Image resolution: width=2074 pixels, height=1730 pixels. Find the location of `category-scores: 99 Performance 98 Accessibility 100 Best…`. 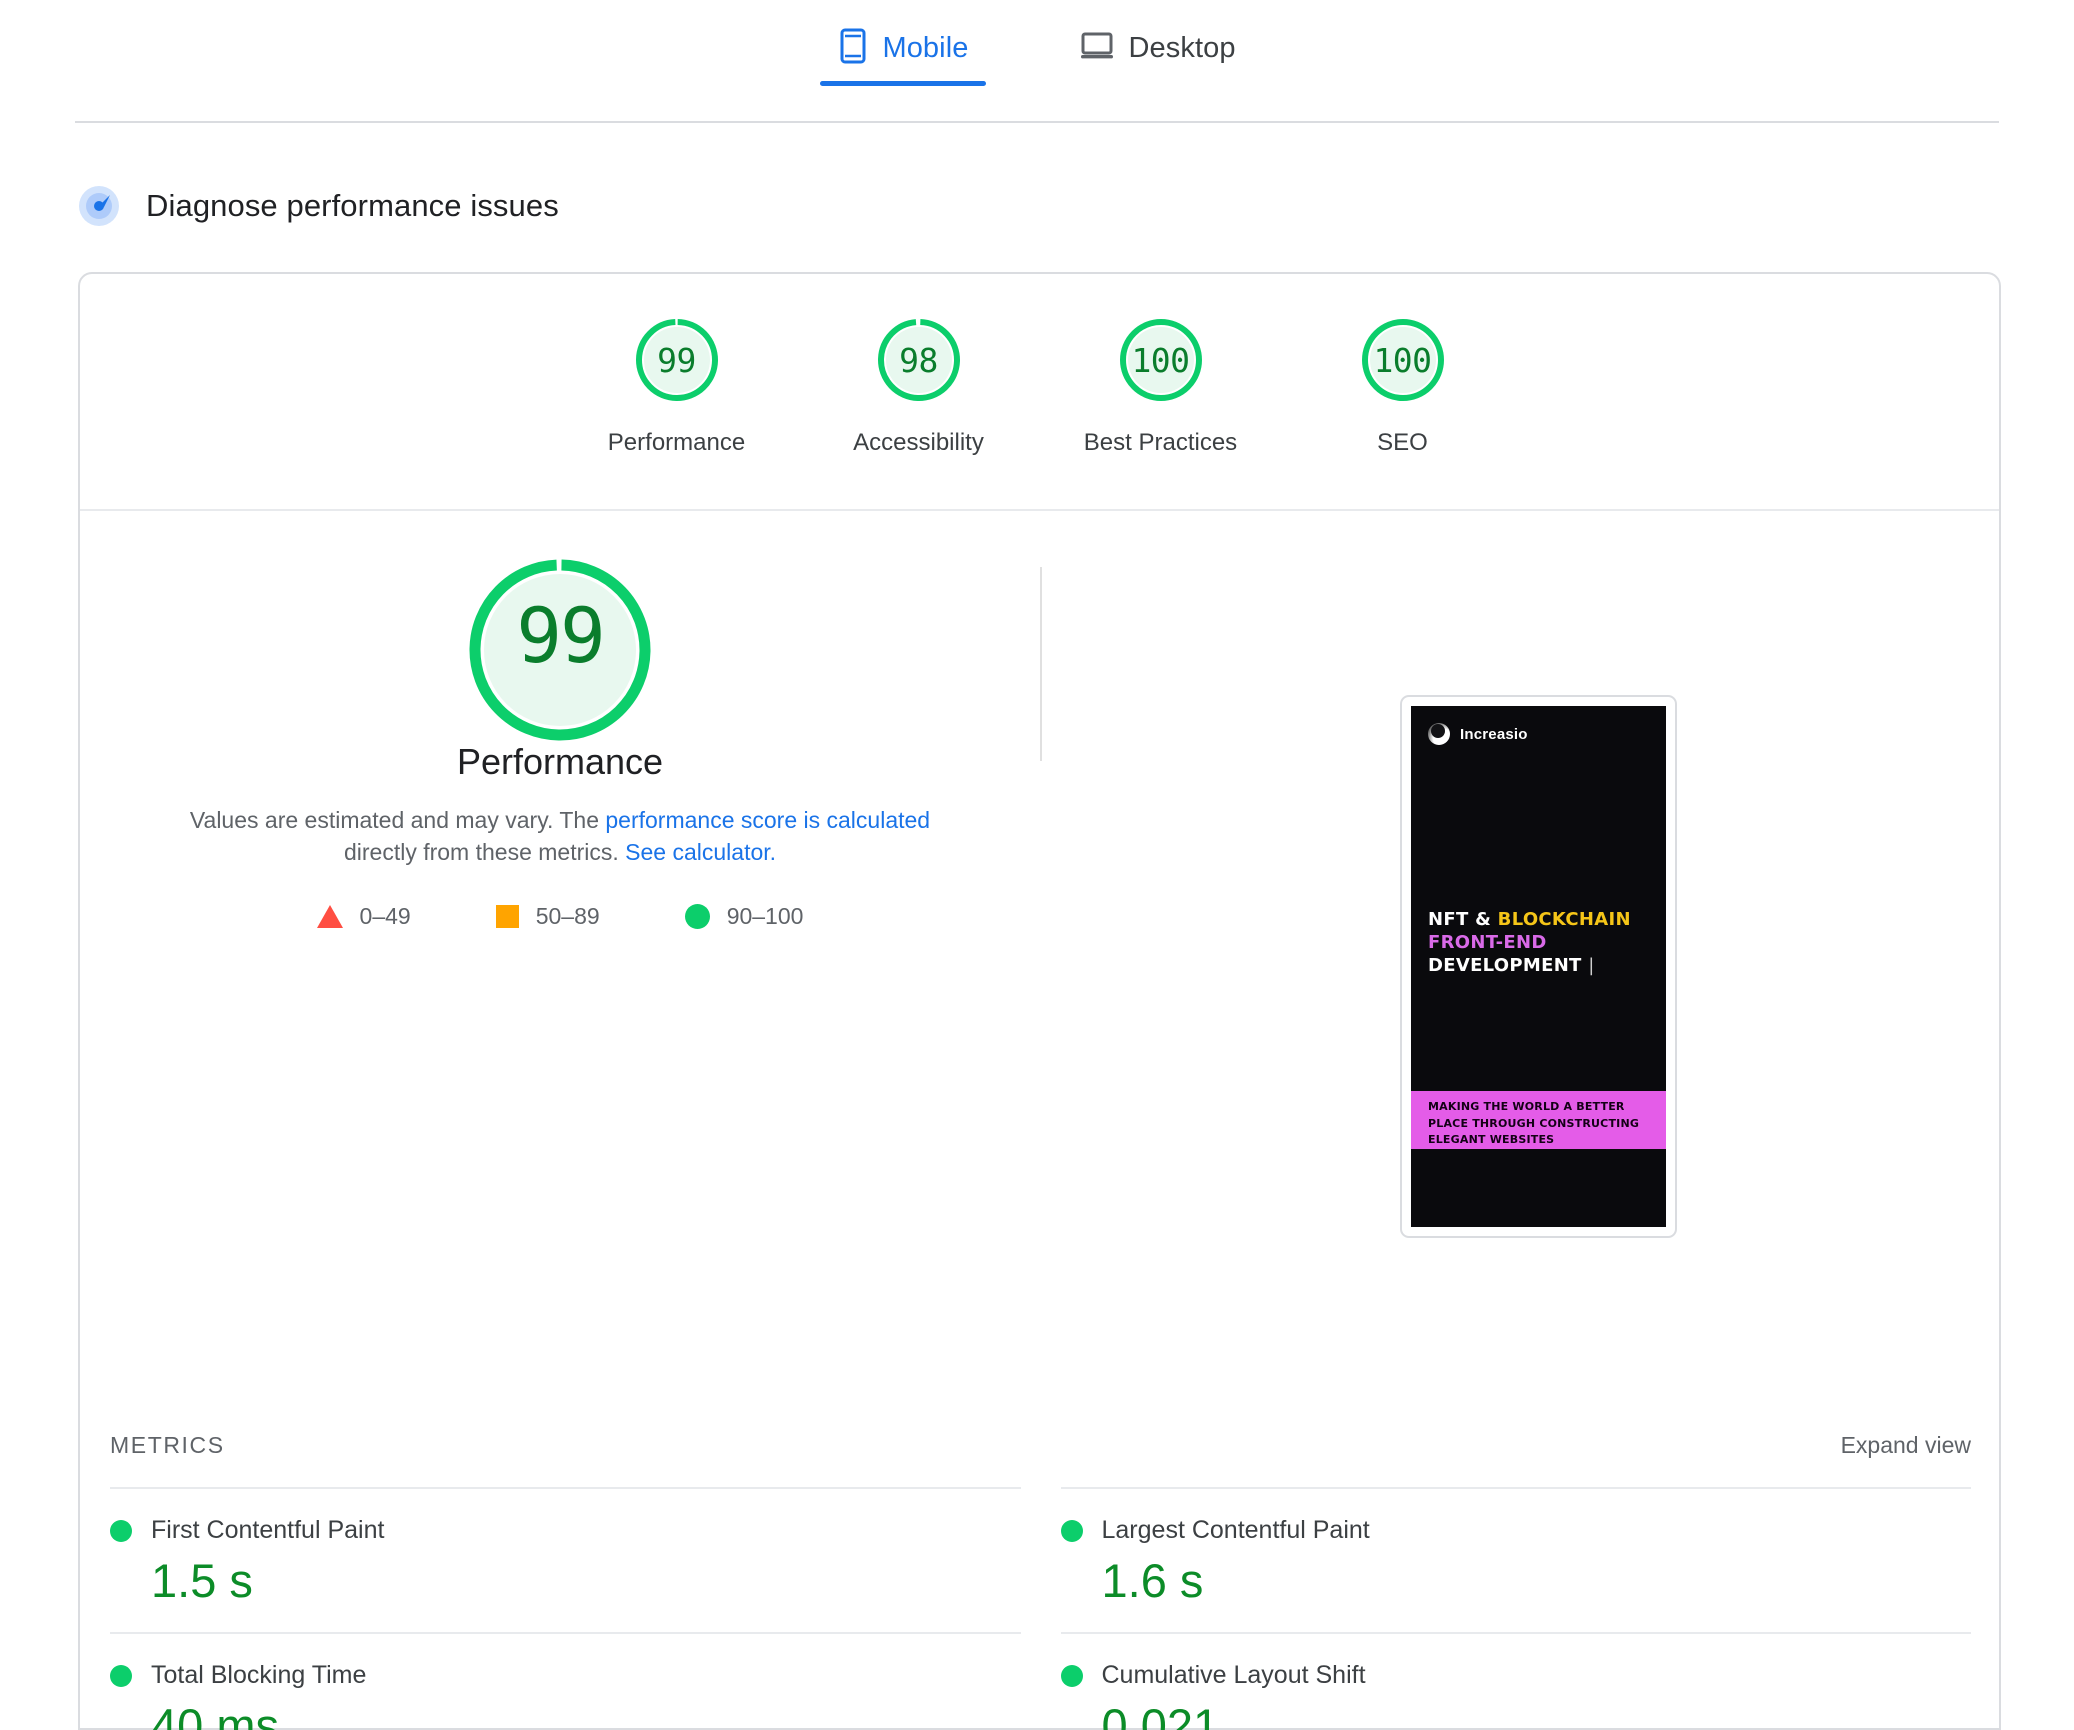

category-scores: 99 Performance 98 Accessibility 100 Best… is located at coordinates (1039, 391).